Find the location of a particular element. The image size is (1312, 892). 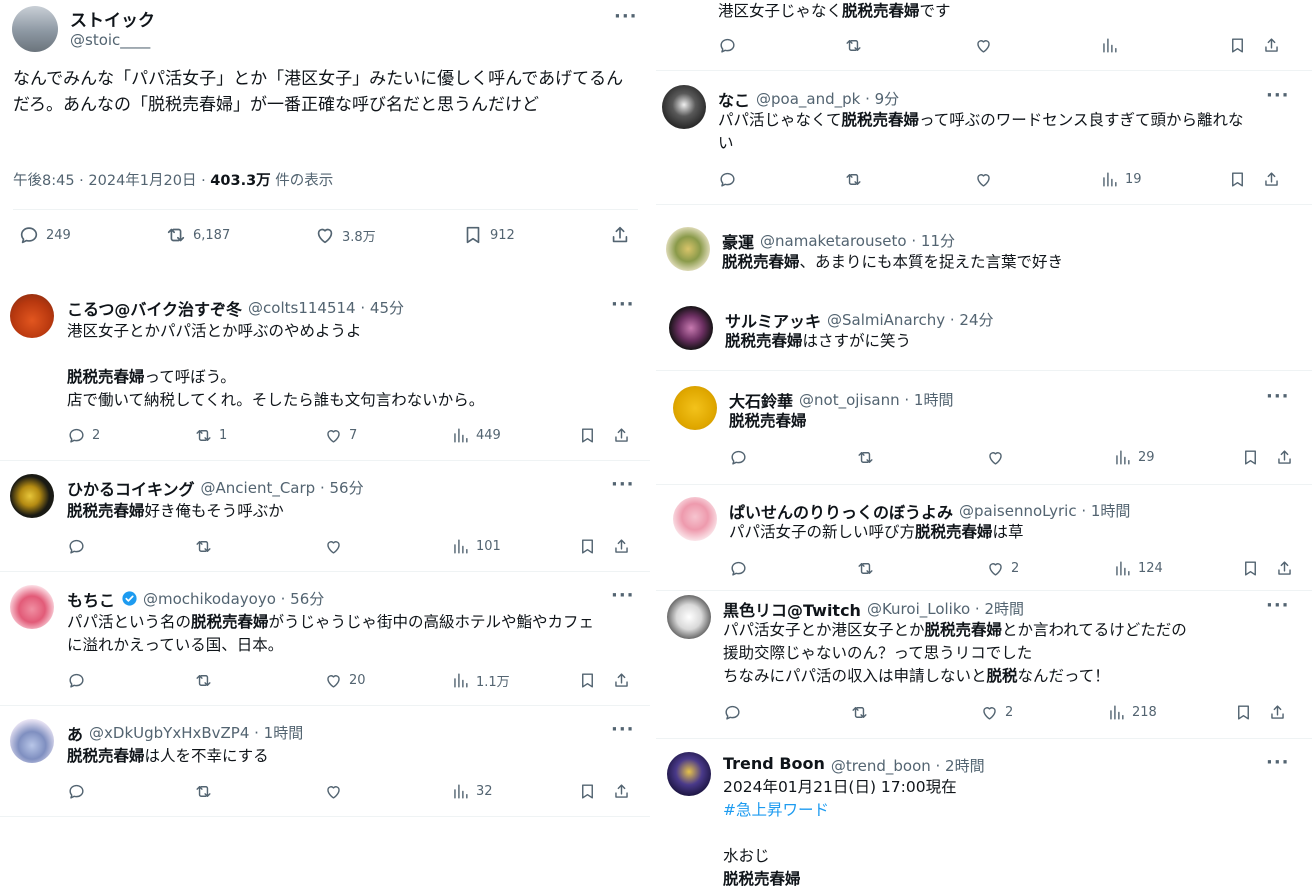

views-button: 124 is located at coordinates (1138, 568).